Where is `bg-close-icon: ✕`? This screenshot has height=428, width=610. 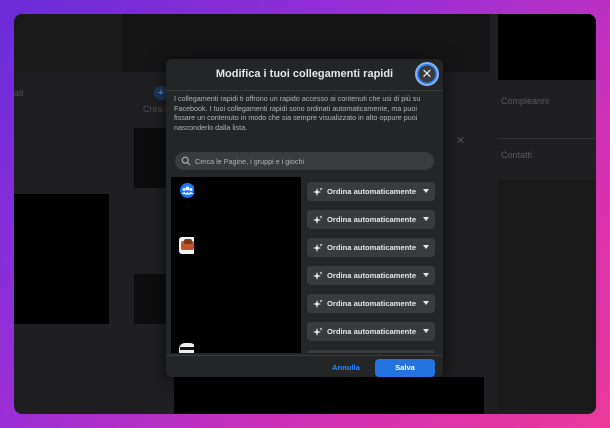 bg-close-icon: ✕ is located at coordinates (461, 141).